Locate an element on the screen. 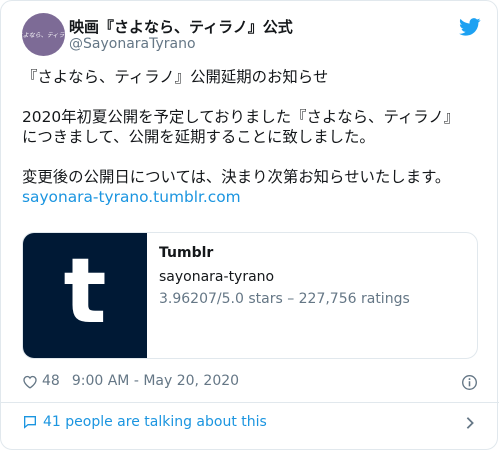  conversation-count: 41 people are talking about this is located at coordinates (155, 422).